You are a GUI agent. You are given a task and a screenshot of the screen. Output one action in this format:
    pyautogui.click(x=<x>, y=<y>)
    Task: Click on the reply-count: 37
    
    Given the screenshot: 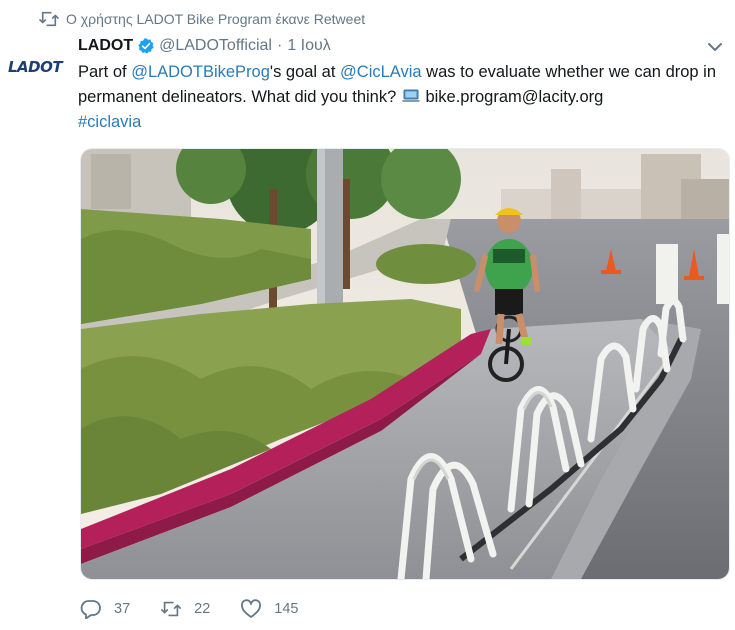 What is the action you would take?
    pyautogui.click(x=122, y=609)
    